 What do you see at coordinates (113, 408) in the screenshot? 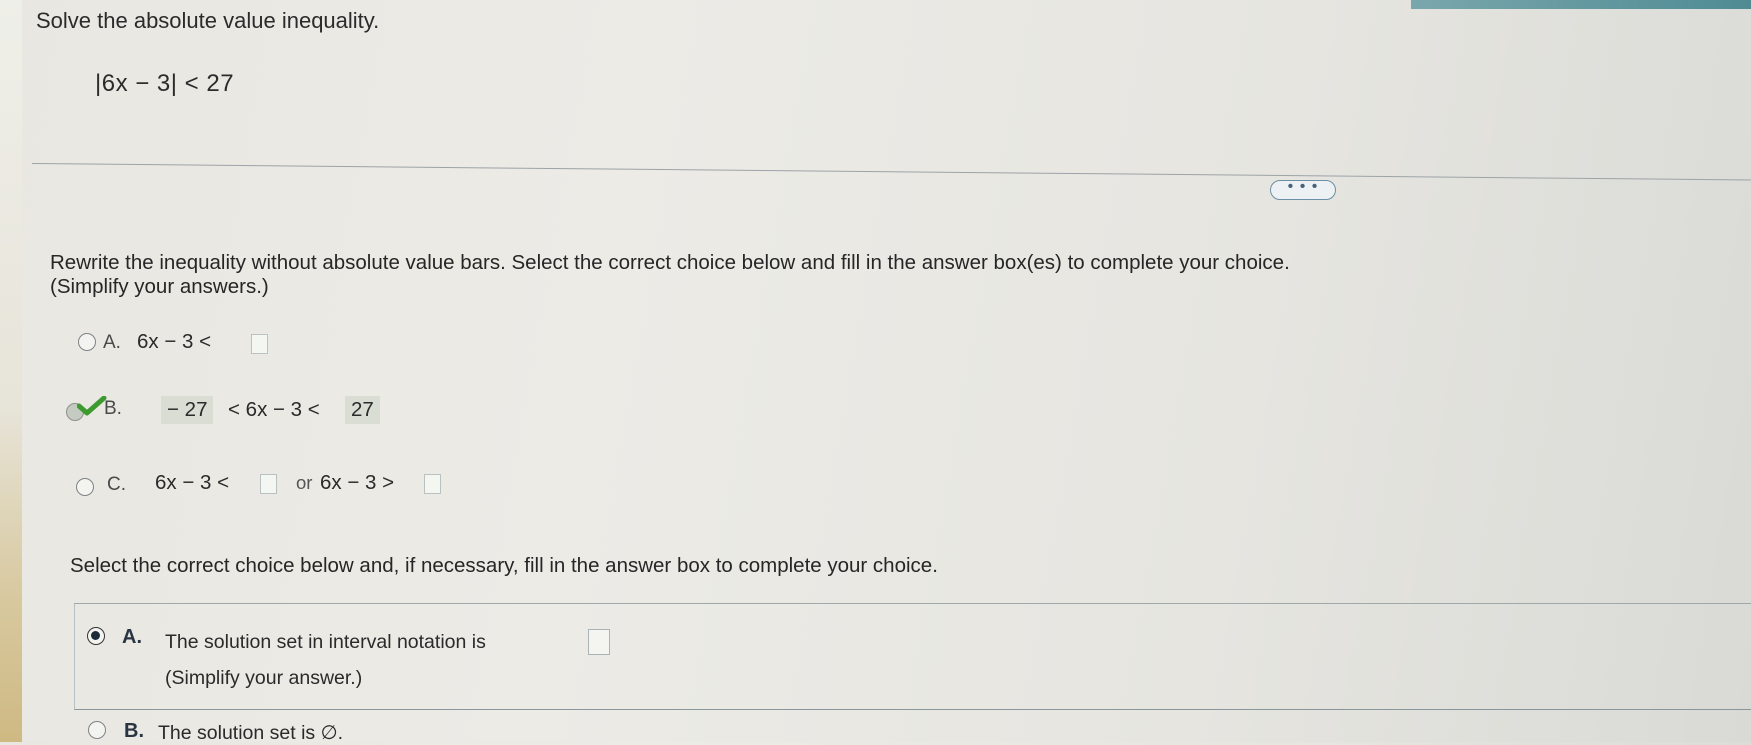
I see `option-b-letter: B.` at bounding box center [113, 408].